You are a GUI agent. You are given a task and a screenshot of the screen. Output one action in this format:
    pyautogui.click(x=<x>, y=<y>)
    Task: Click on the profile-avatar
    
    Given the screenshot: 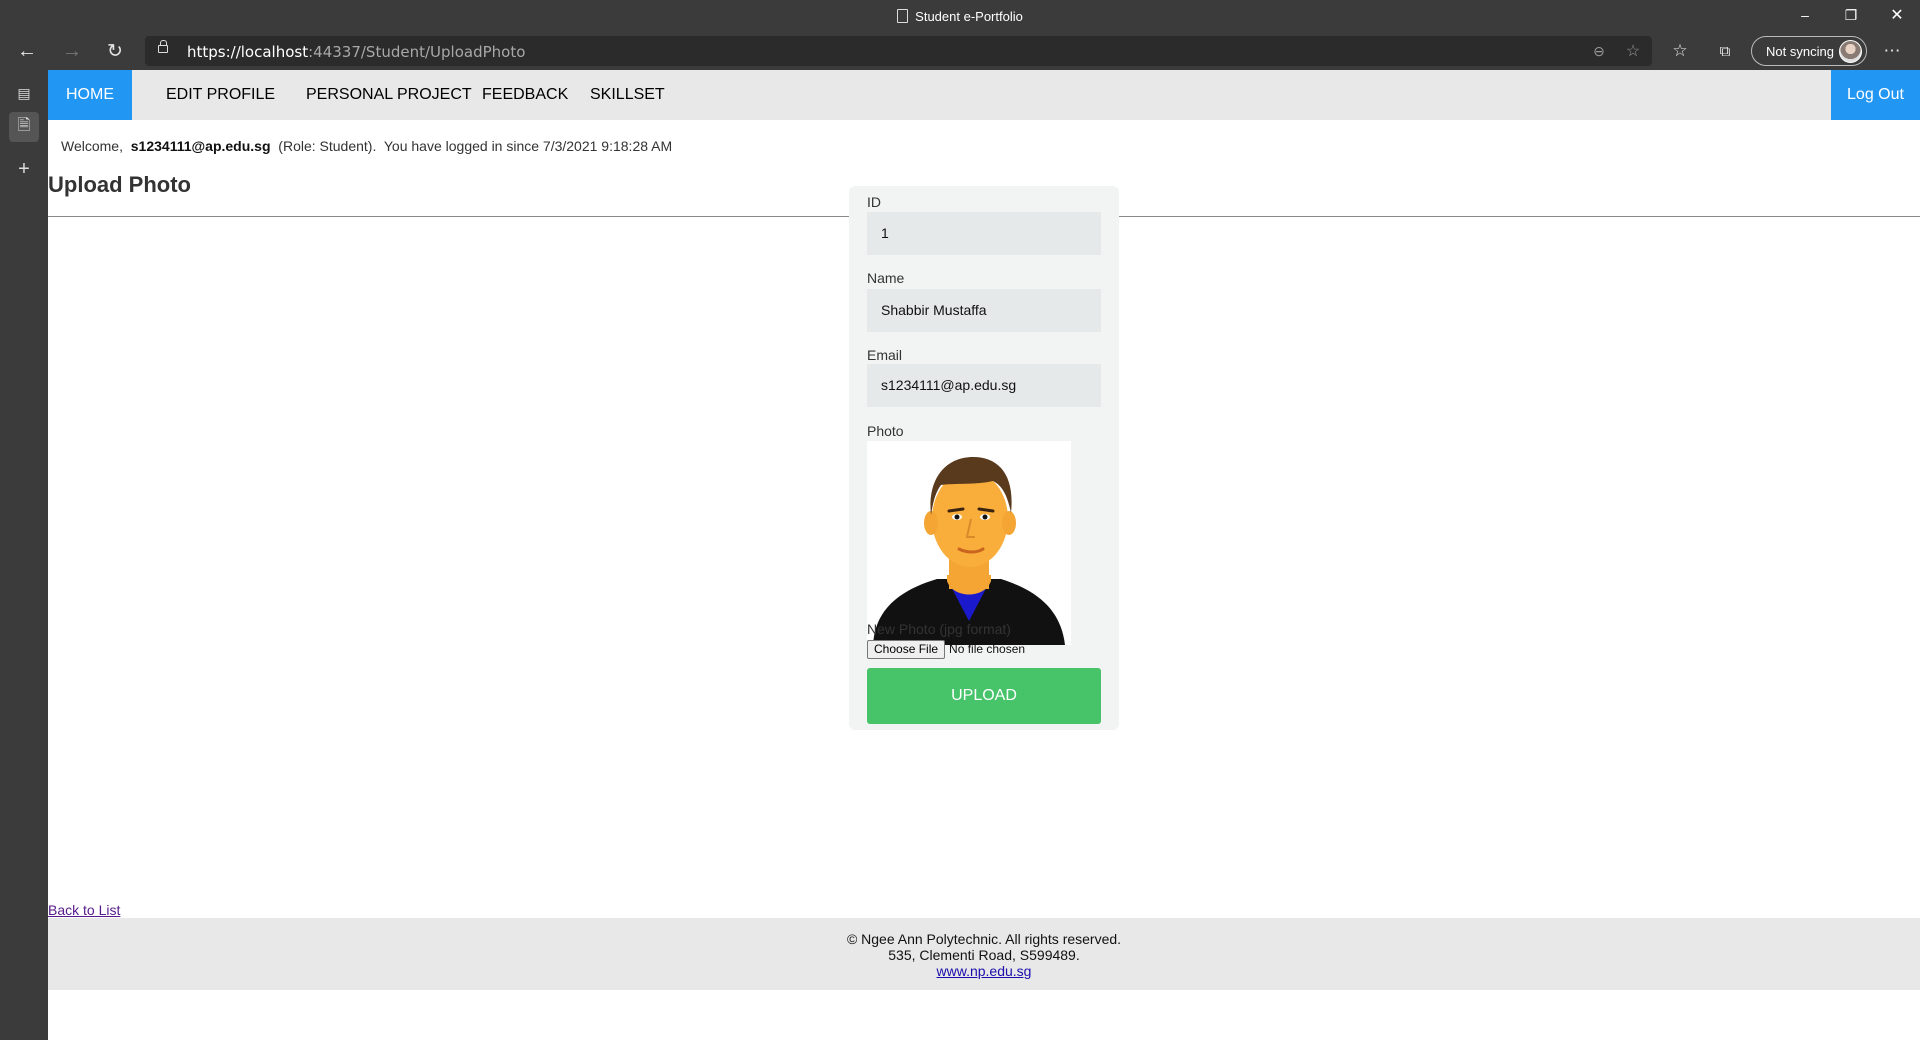 What is the action you would take?
    pyautogui.click(x=1850, y=51)
    